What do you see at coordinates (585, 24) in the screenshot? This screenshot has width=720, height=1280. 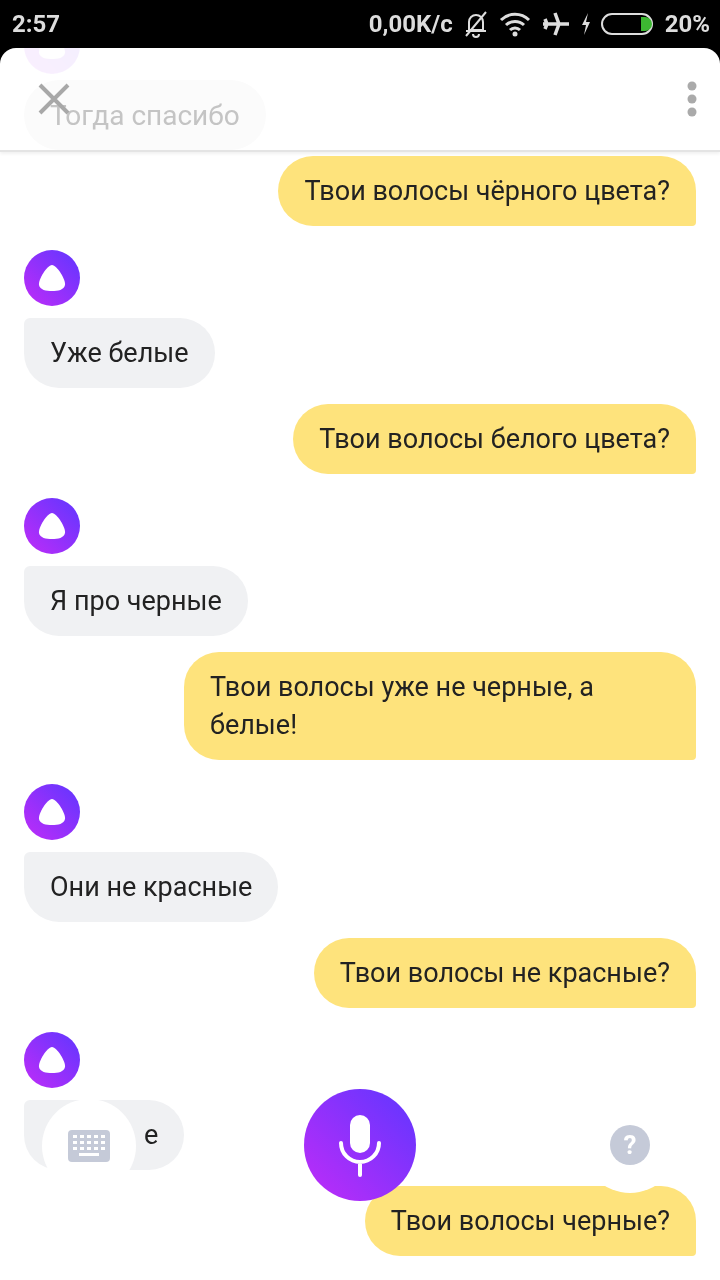 I see `charging-icon` at bounding box center [585, 24].